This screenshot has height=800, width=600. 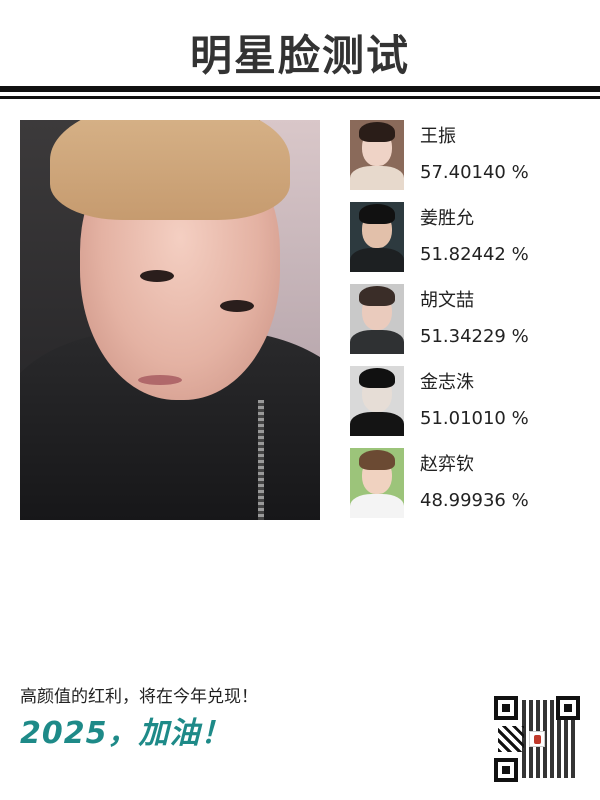 I want to click on photo-hair, so click(x=170, y=170).